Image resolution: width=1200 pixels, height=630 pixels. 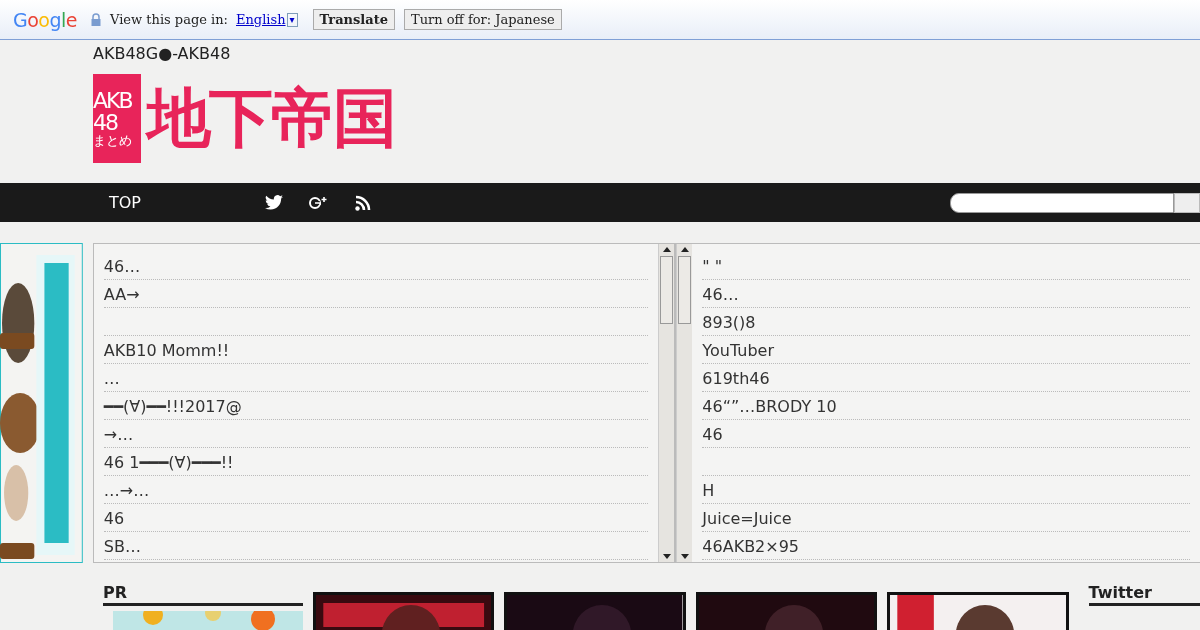 I want to click on article-link: 46 1━━━(∀)━━━!!, so click(x=168, y=462).